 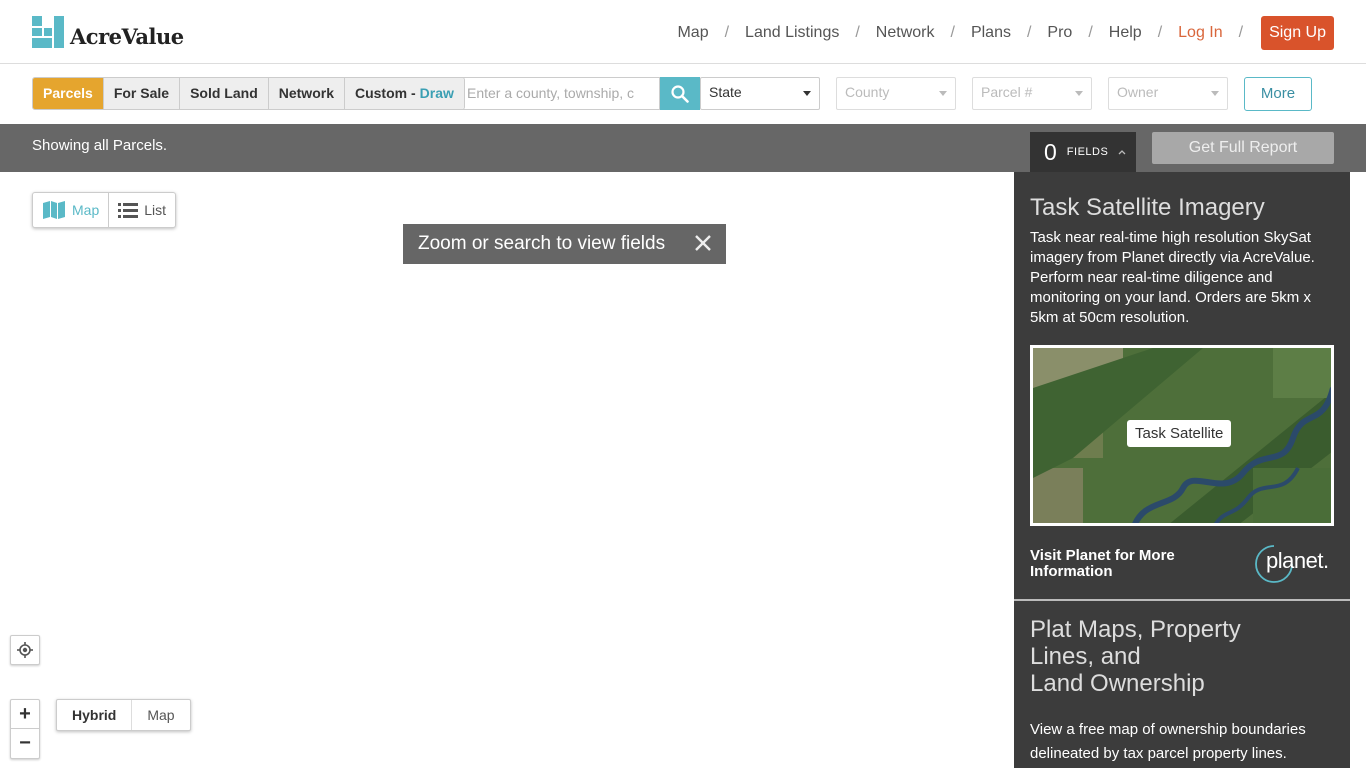 What do you see at coordinates (1059, 33) in the screenshot?
I see `nav-item-pro: Pro` at bounding box center [1059, 33].